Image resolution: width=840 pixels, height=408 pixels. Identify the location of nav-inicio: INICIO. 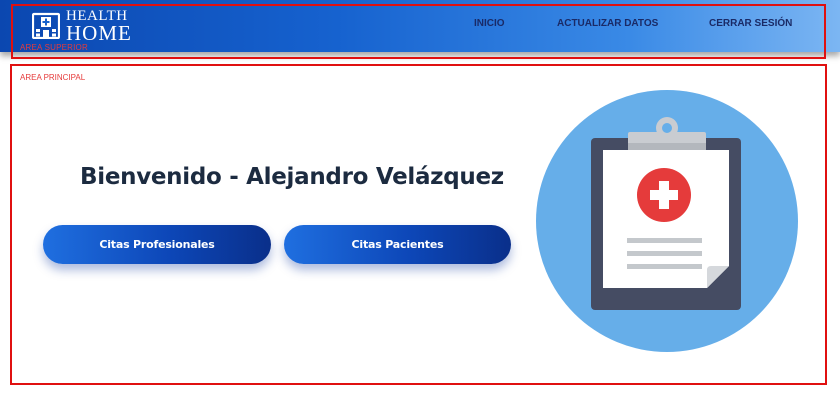
(489, 23).